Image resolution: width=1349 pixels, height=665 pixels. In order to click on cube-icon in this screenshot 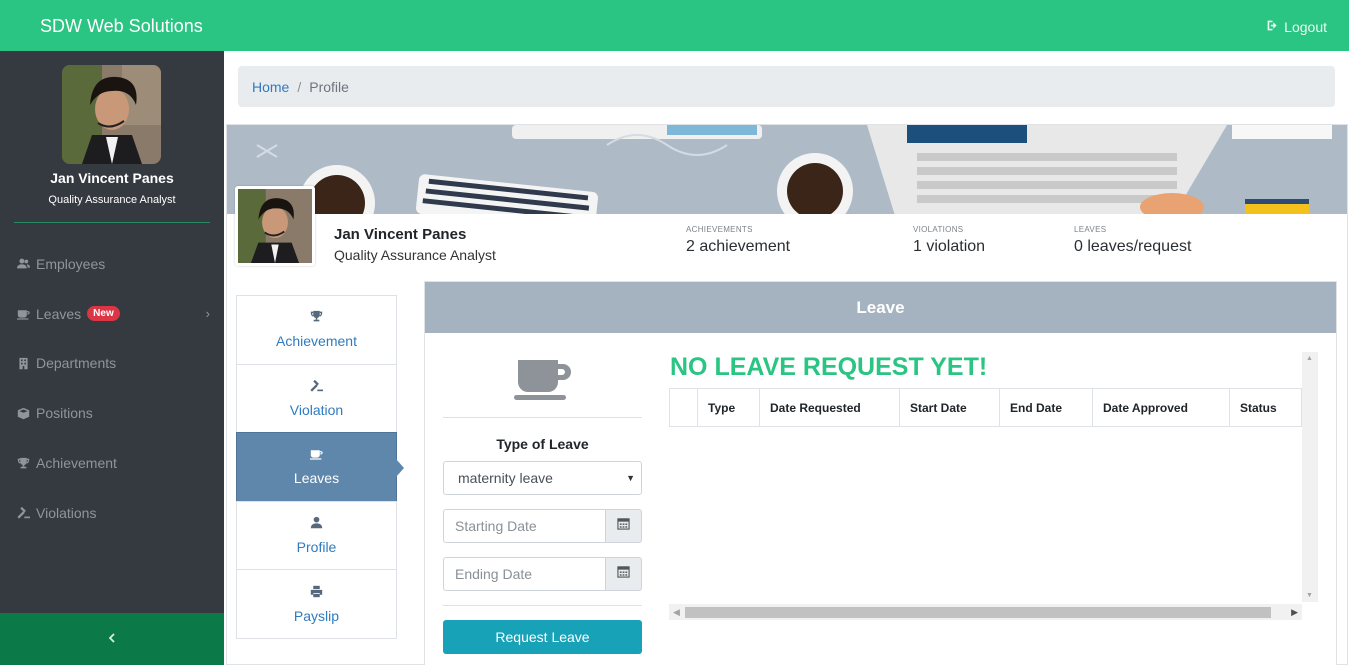, I will do `click(23, 413)`.